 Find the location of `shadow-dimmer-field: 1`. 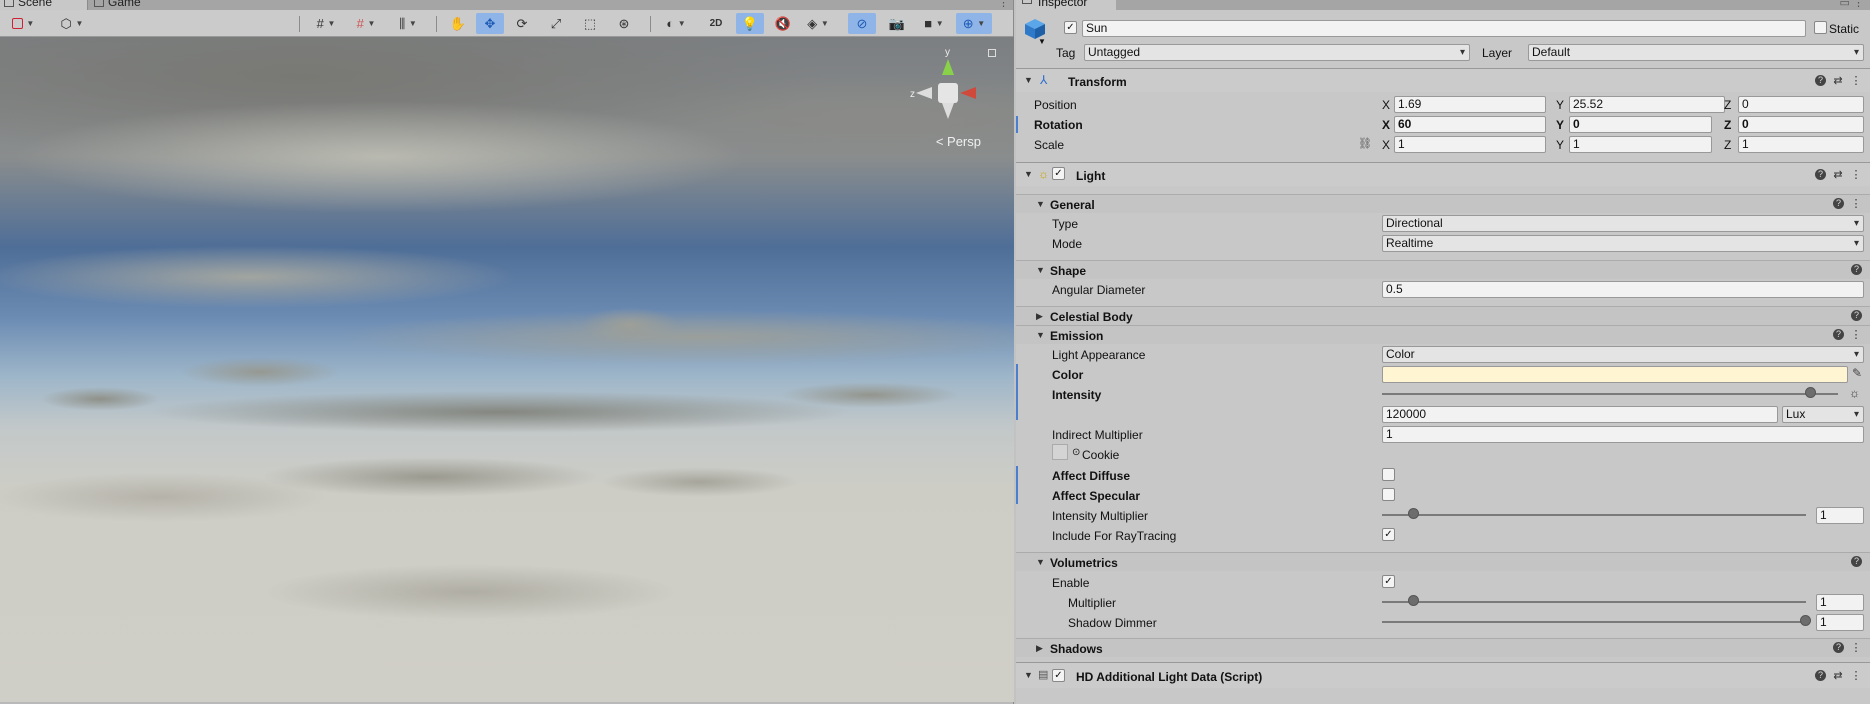

shadow-dimmer-field: 1 is located at coordinates (1840, 622).